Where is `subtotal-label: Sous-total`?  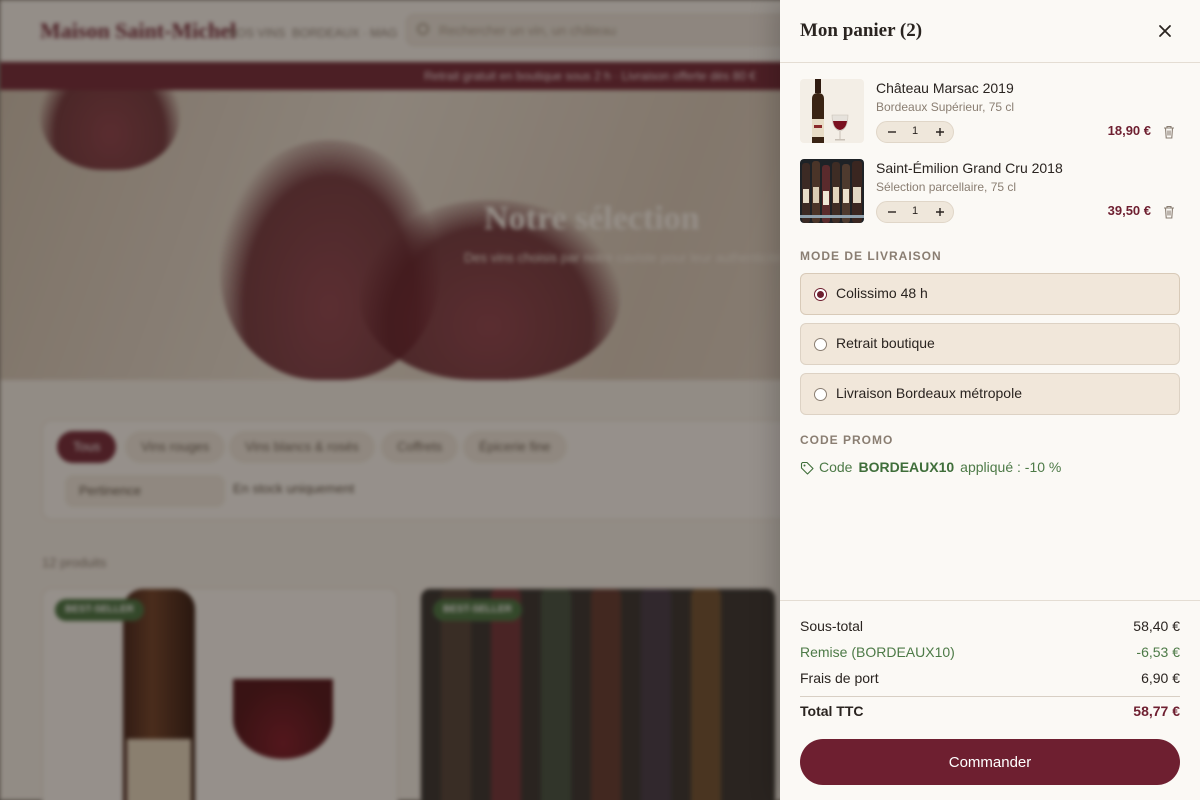 subtotal-label: Sous-total is located at coordinates (832, 626).